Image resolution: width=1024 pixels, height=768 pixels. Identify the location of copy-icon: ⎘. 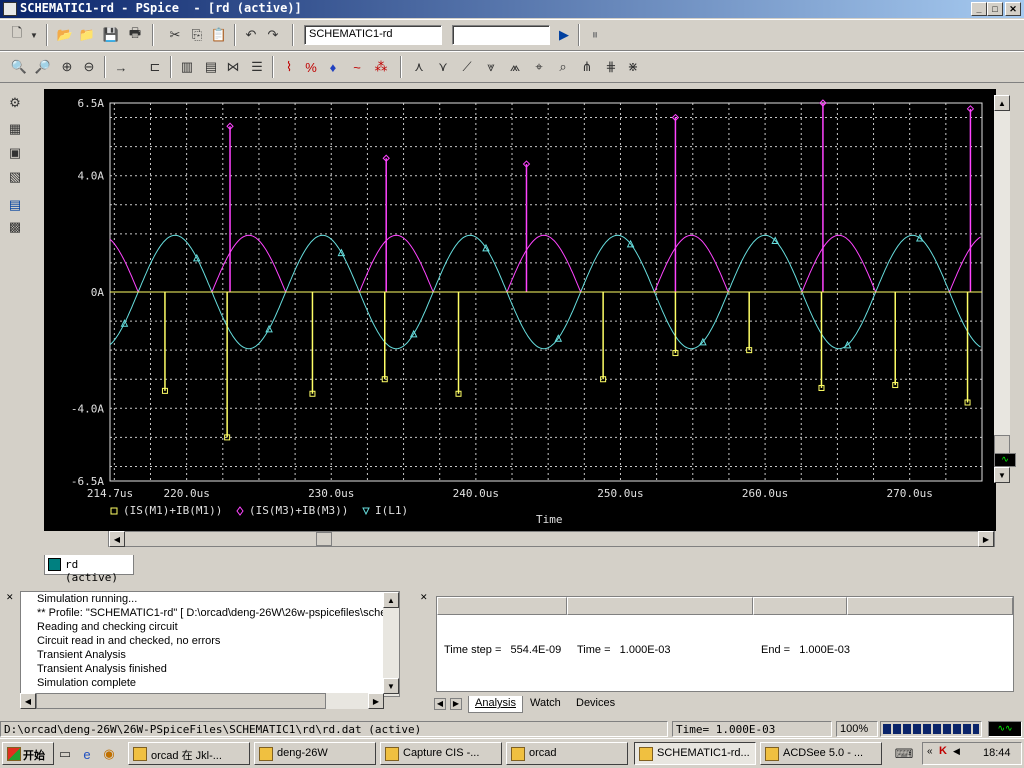
(197, 35).